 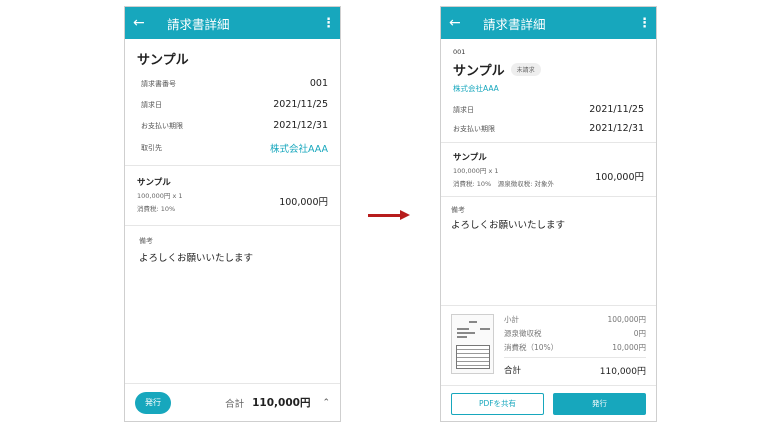 What do you see at coordinates (626, 319) in the screenshot?
I see `summary-value: 100,000円` at bounding box center [626, 319].